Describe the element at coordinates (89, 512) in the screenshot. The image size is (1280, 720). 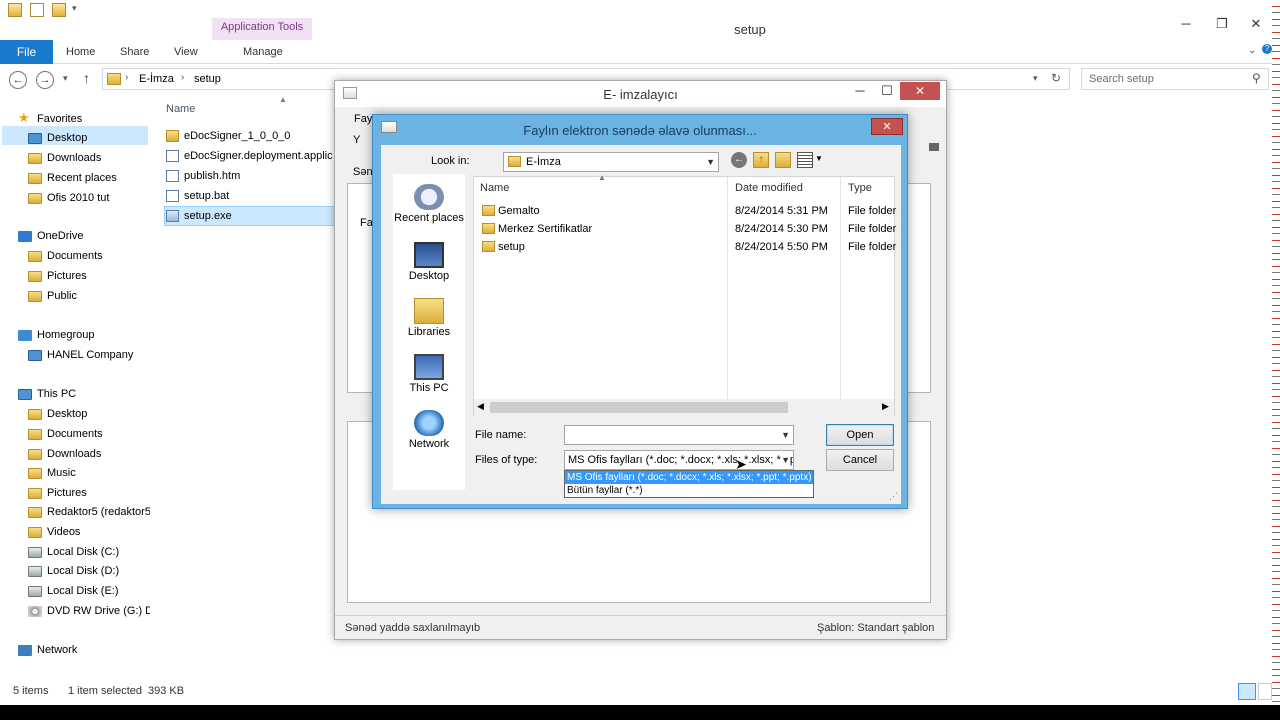
I see `sidebar-item: Redaktor5 (redaktor5` at that location.